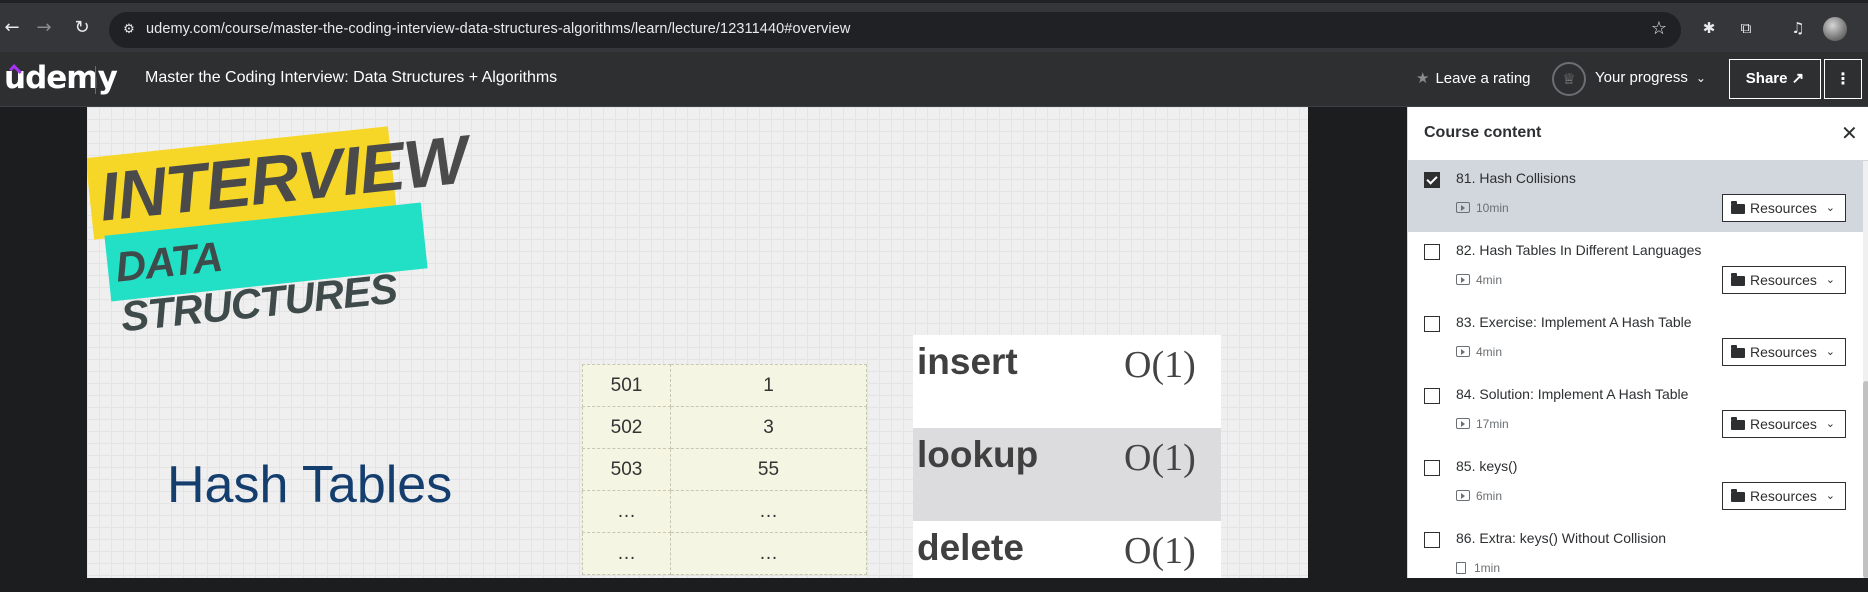 This screenshot has height=592, width=1868. Describe the element at coordinates (1479, 496) in the screenshot. I see `lecture-duration: 6min` at that location.